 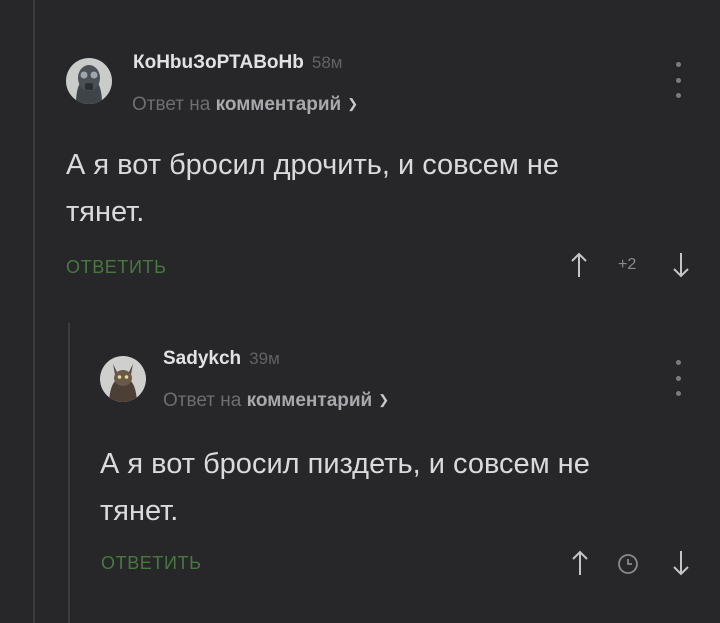 I want to click on time-ago: 58м, so click(x=327, y=62).